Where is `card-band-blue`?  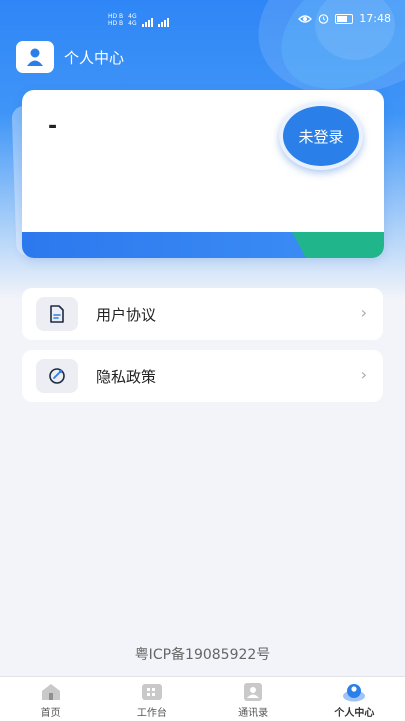 card-band-blue is located at coordinates (172, 245).